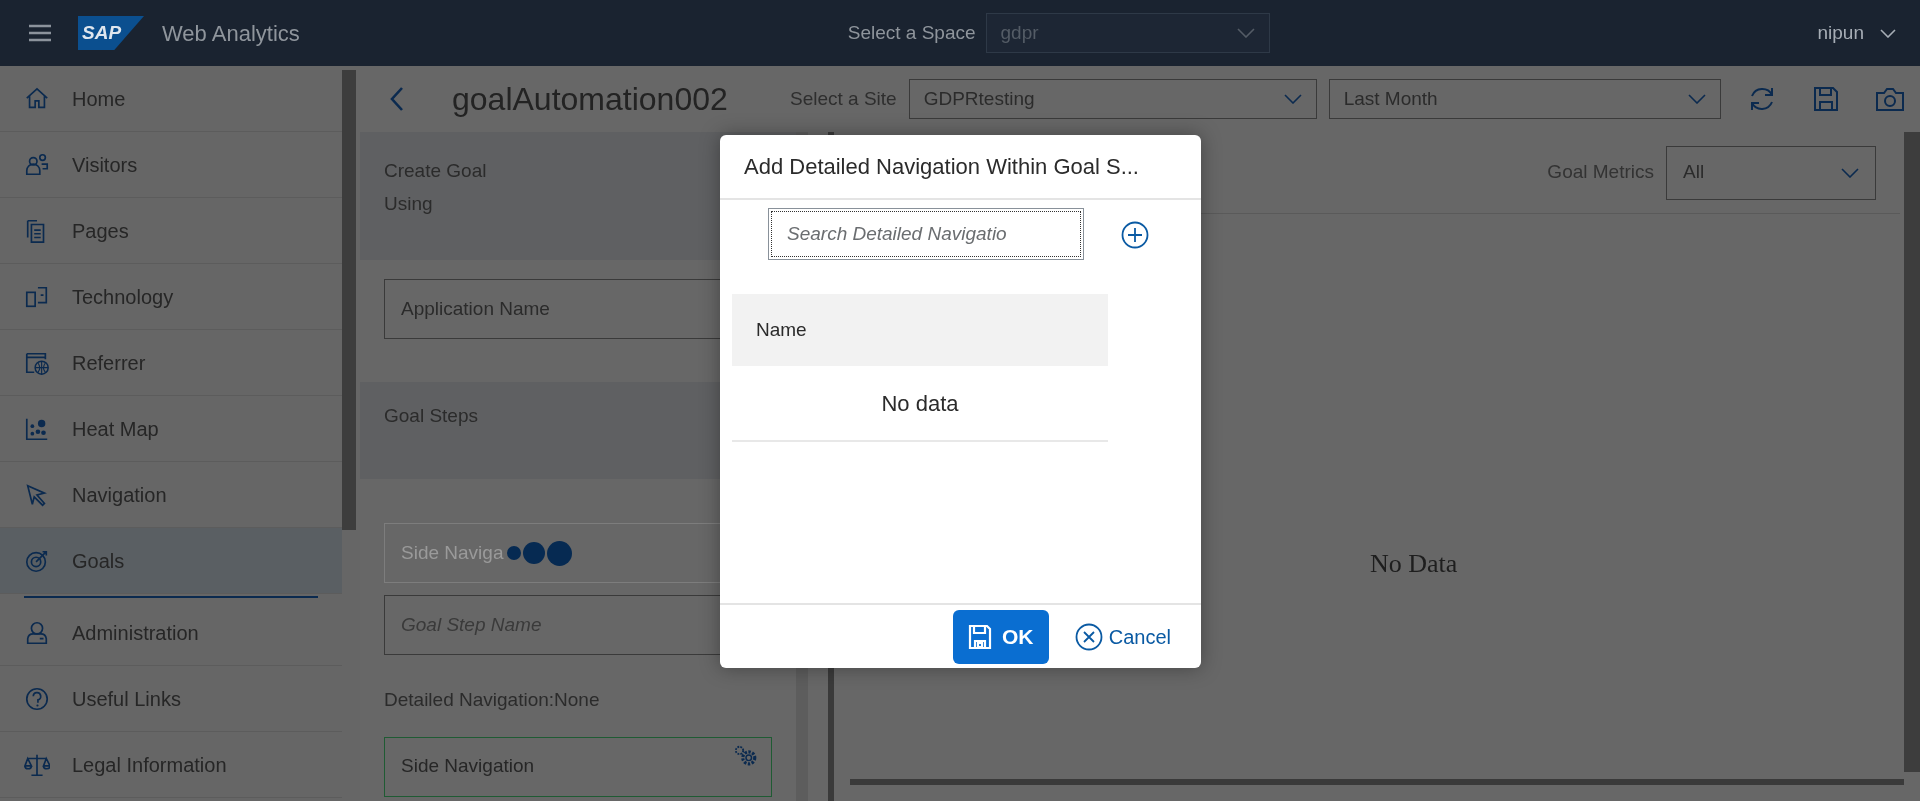 This screenshot has width=1920, height=801. I want to click on logo: SAP, so click(111, 33).